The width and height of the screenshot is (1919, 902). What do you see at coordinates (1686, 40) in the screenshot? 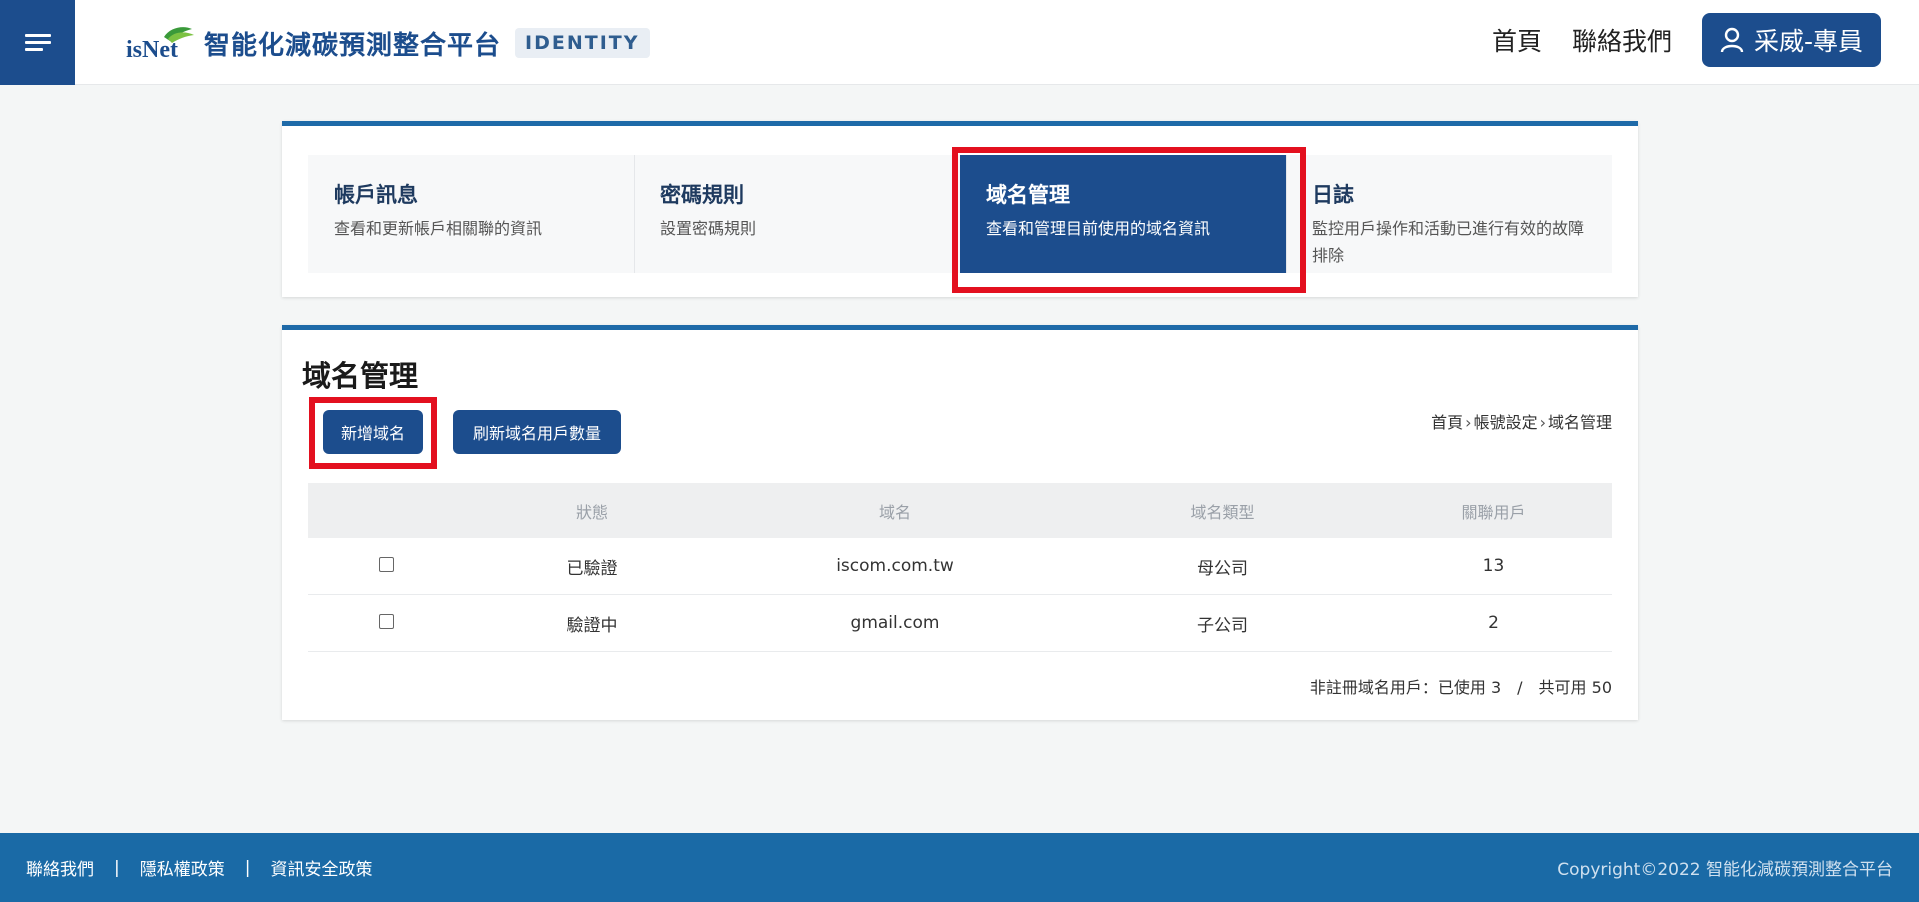
I see `top-nav: 首頁 聯絡我們 采威-專員` at bounding box center [1686, 40].